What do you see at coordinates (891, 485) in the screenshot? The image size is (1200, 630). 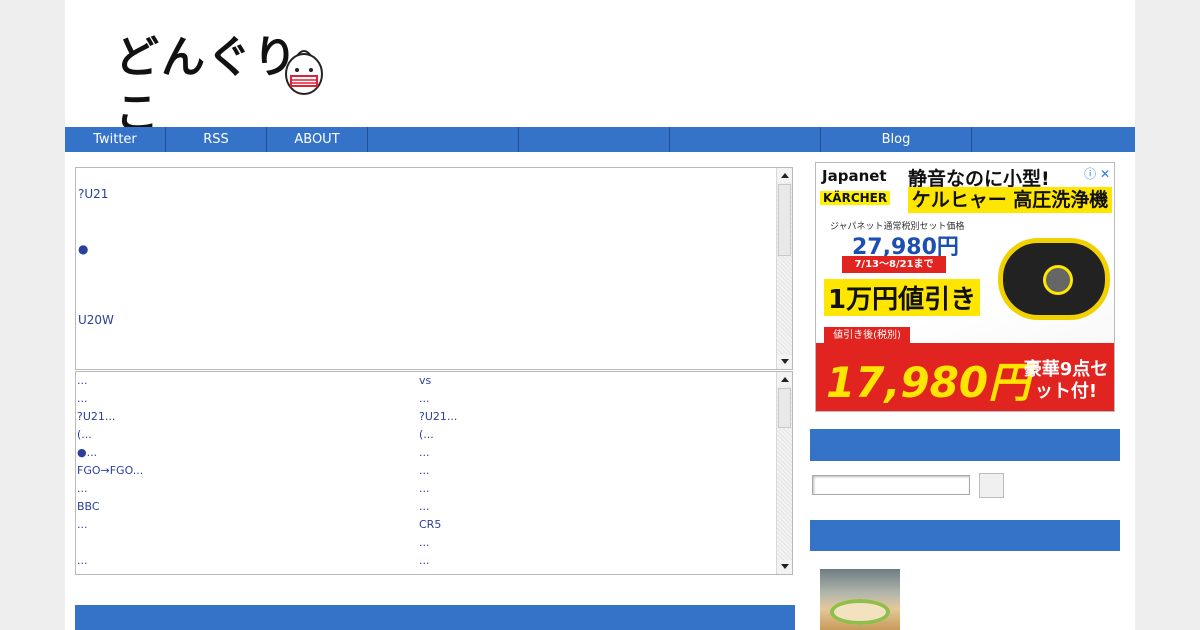 I see `search-input` at bounding box center [891, 485].